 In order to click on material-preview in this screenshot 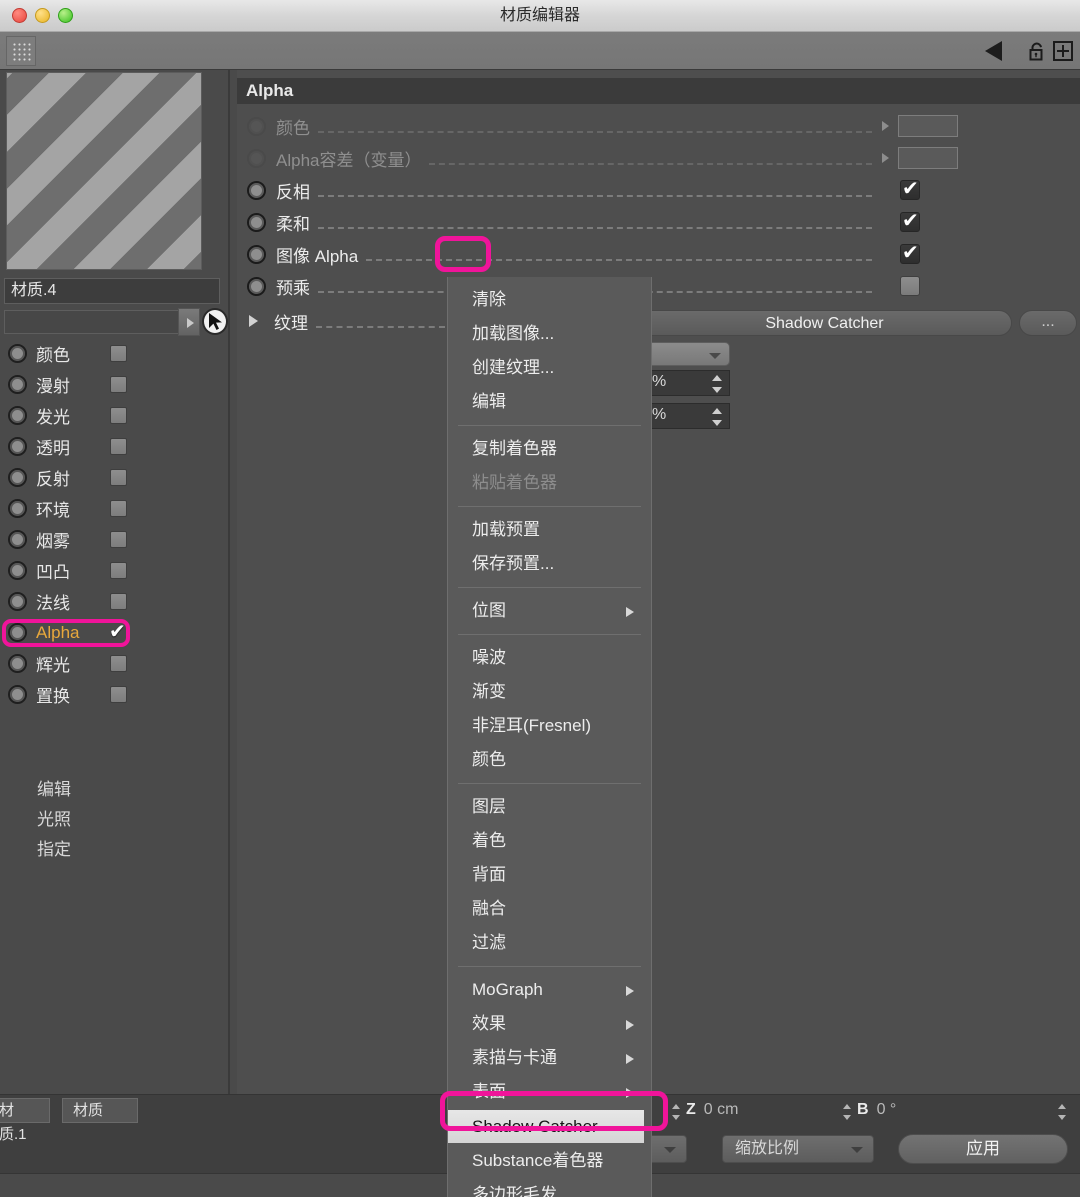, I will do `click(104, 171)`.